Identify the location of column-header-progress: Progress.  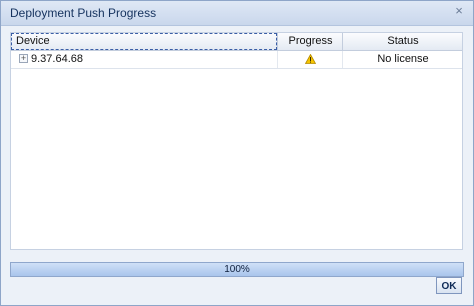
(310, 41).